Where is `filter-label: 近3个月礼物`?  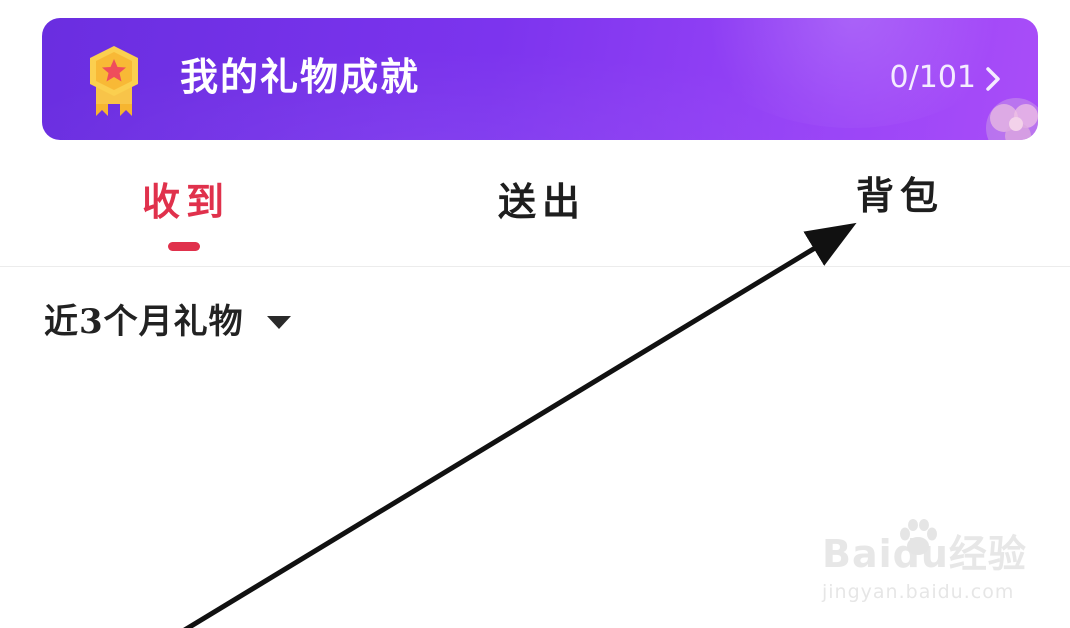 filter-label: 近3个月礼物 is located at coordinates (144, 322).